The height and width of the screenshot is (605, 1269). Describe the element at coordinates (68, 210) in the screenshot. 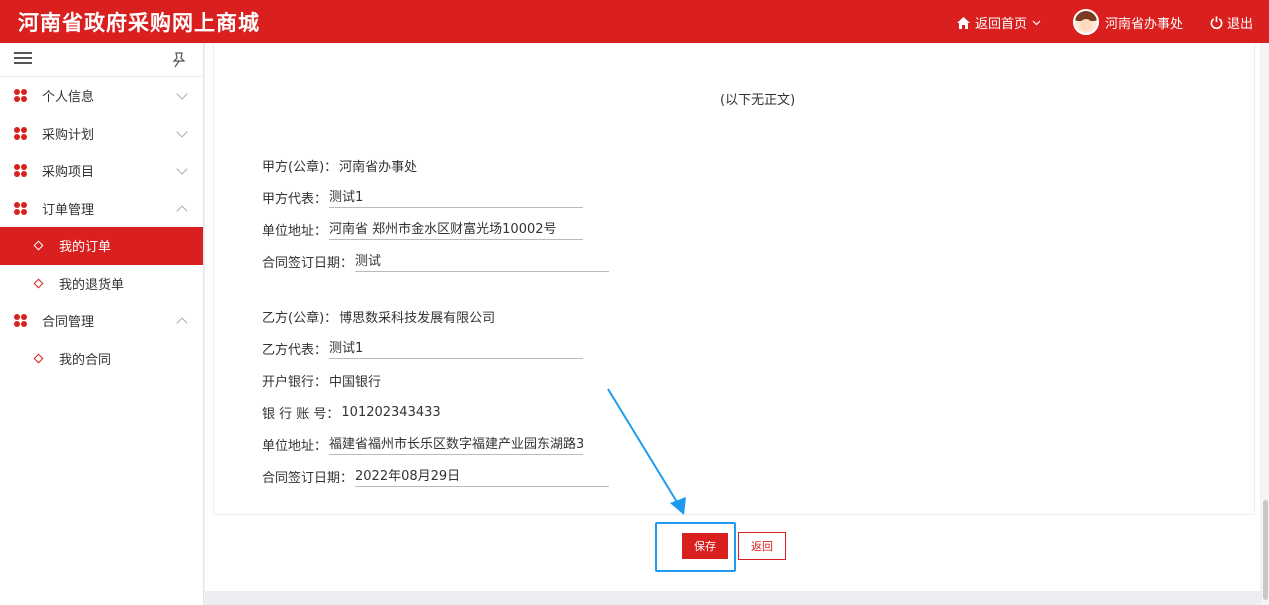

I see `sidebar-item-label: 订单管理` at that location.